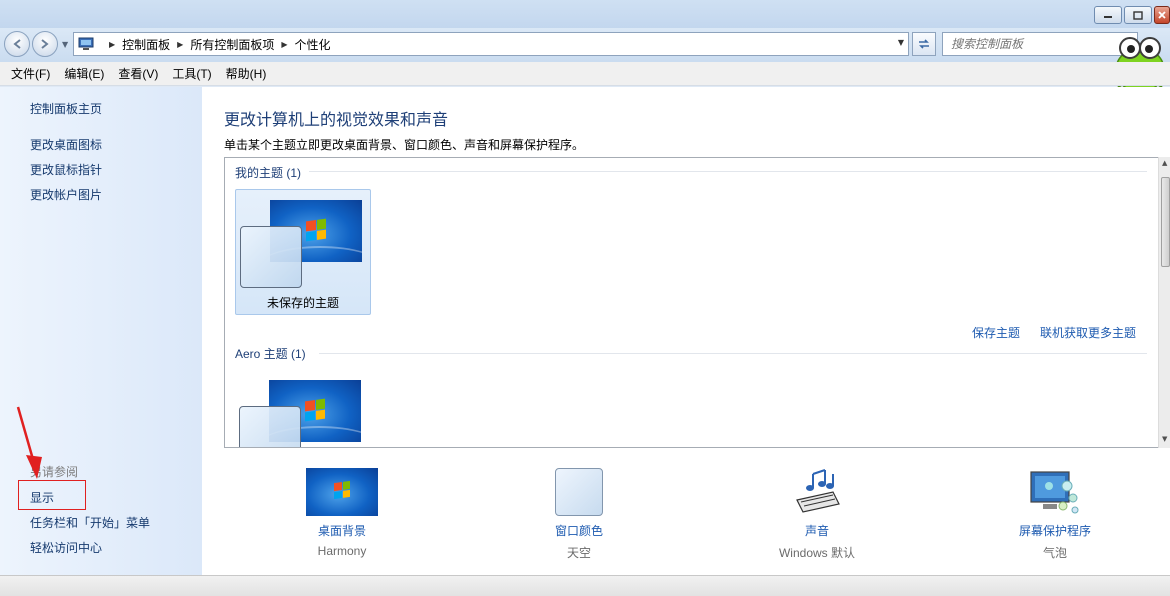 Image resolution: width=1170 pixels, height=596 pixels. What do you see at coordinates (1088, 332) in the screenshot?
I see `more-themes-link: 联机获取更多主题` at bounding box center [1088, 332].